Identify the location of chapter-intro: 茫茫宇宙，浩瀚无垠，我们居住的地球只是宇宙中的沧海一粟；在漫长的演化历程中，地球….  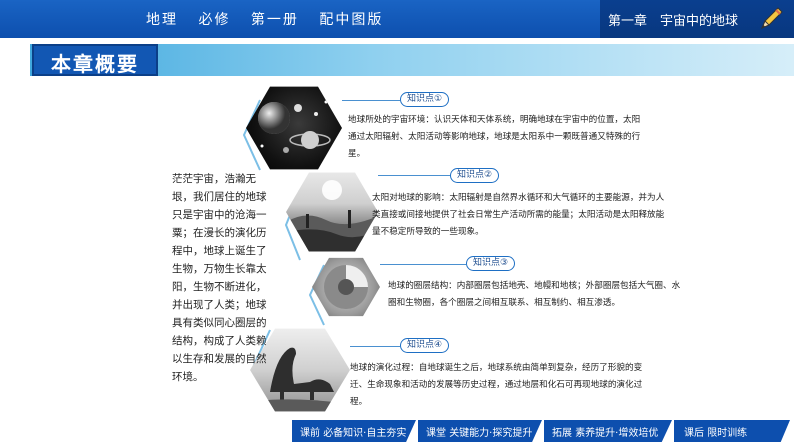
(219, 278).